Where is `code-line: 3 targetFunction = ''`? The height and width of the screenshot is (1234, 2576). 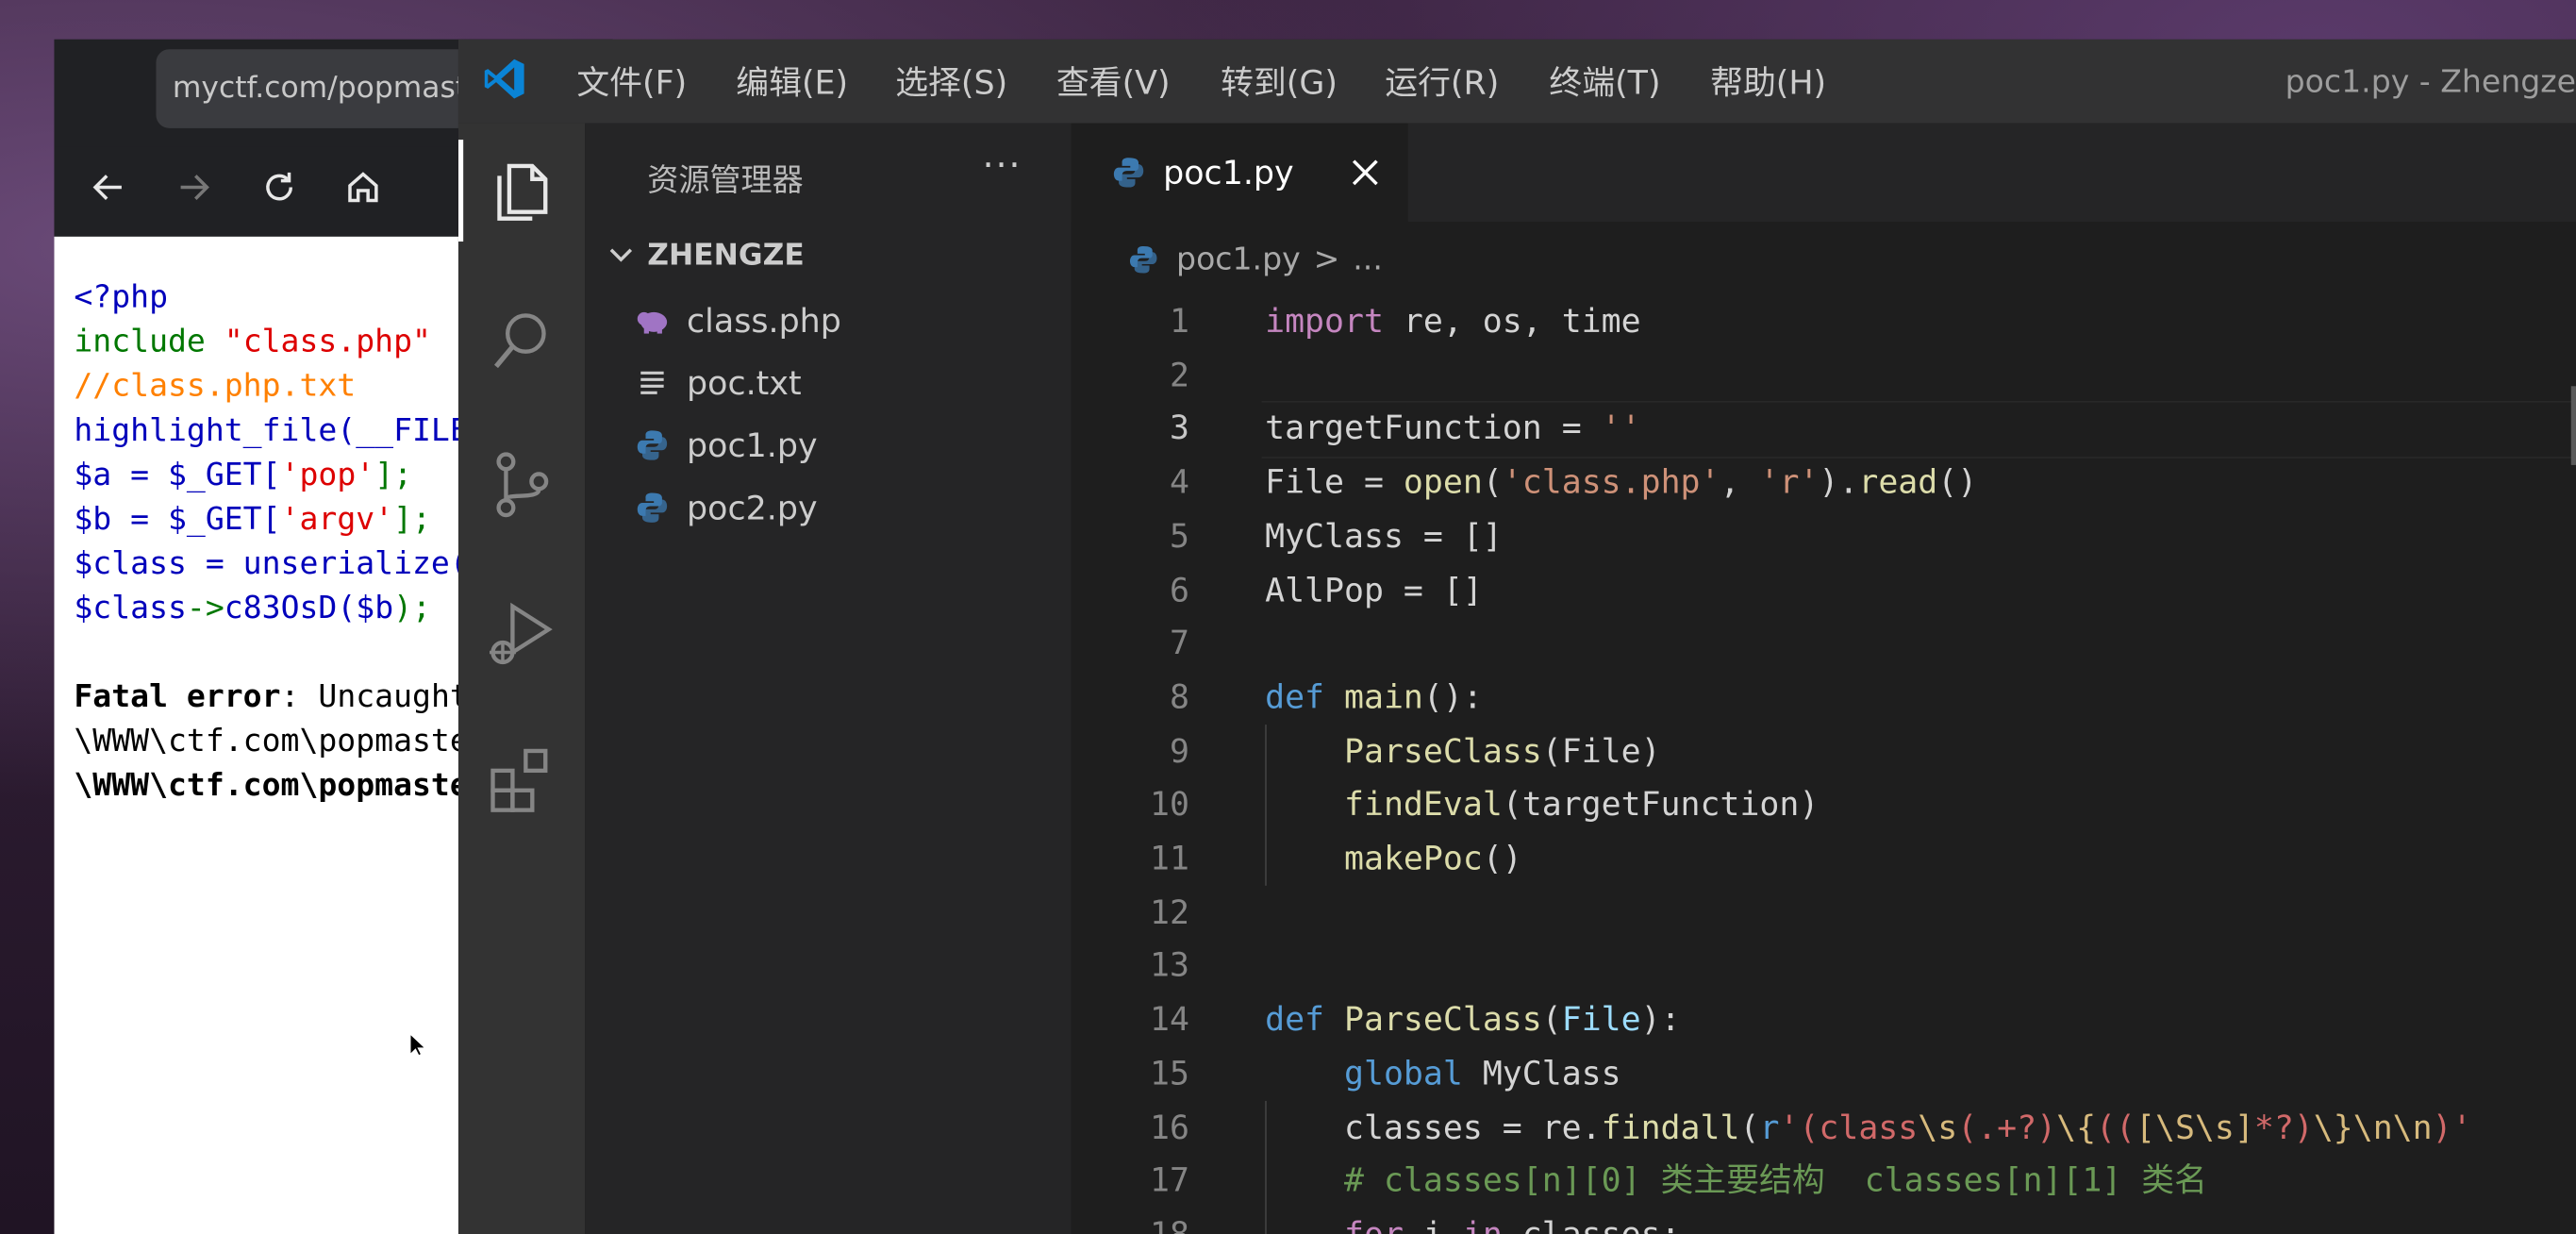 code-line: 3 targetFunction = '' is located at coordinates (1824, 430).